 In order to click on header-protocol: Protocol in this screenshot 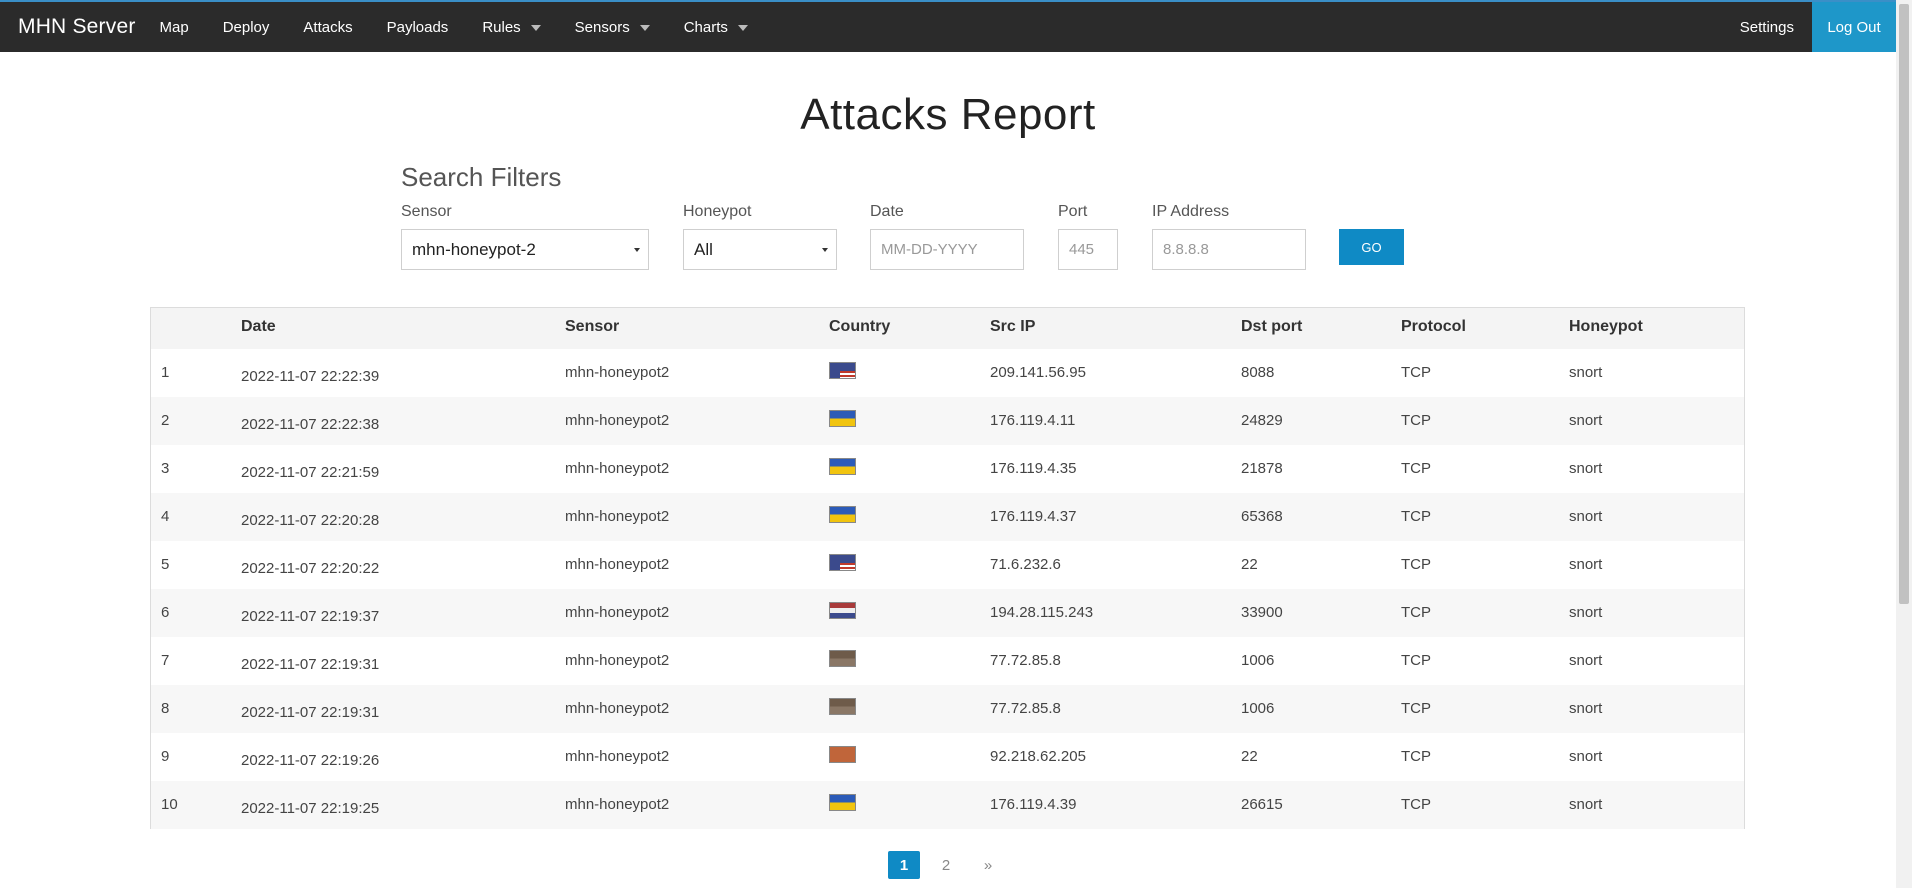, I will do `click(1433, 326)`.